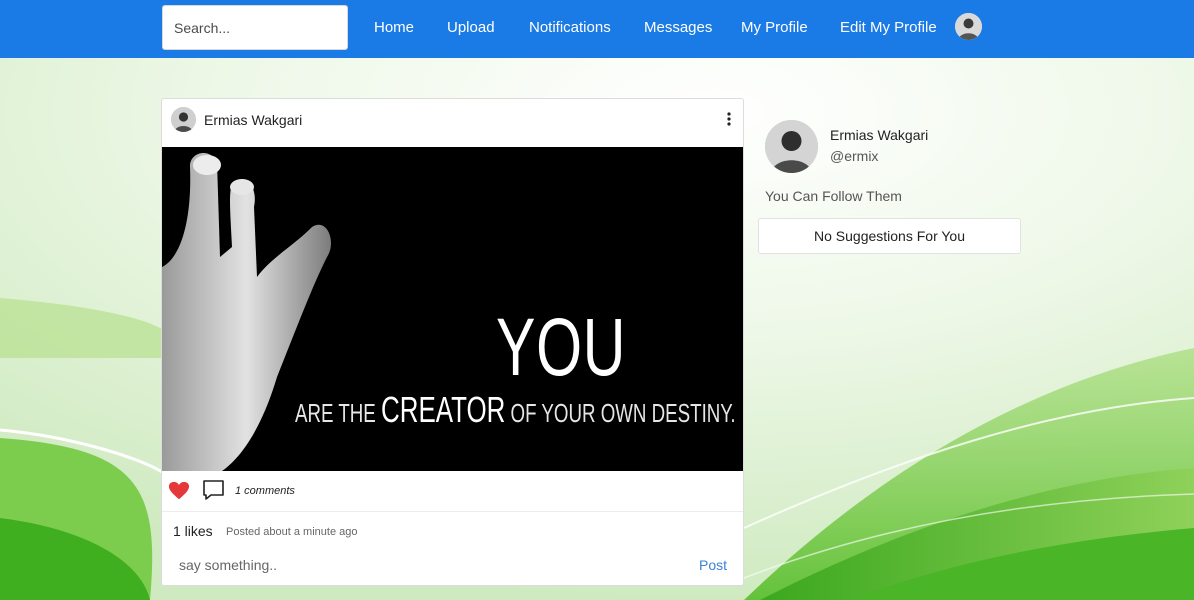  I want to click on post-author-name: Ermias Wakgari, so click(253, 120).